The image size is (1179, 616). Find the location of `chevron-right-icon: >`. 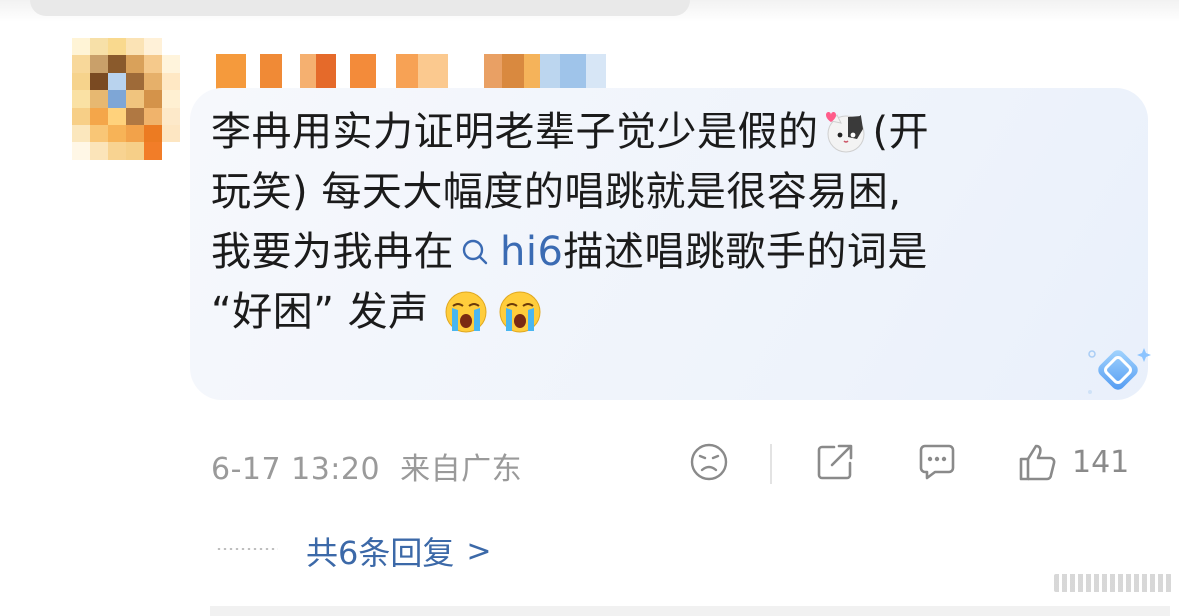

chevron-right-icon: > is located at coordinates (479, 551).